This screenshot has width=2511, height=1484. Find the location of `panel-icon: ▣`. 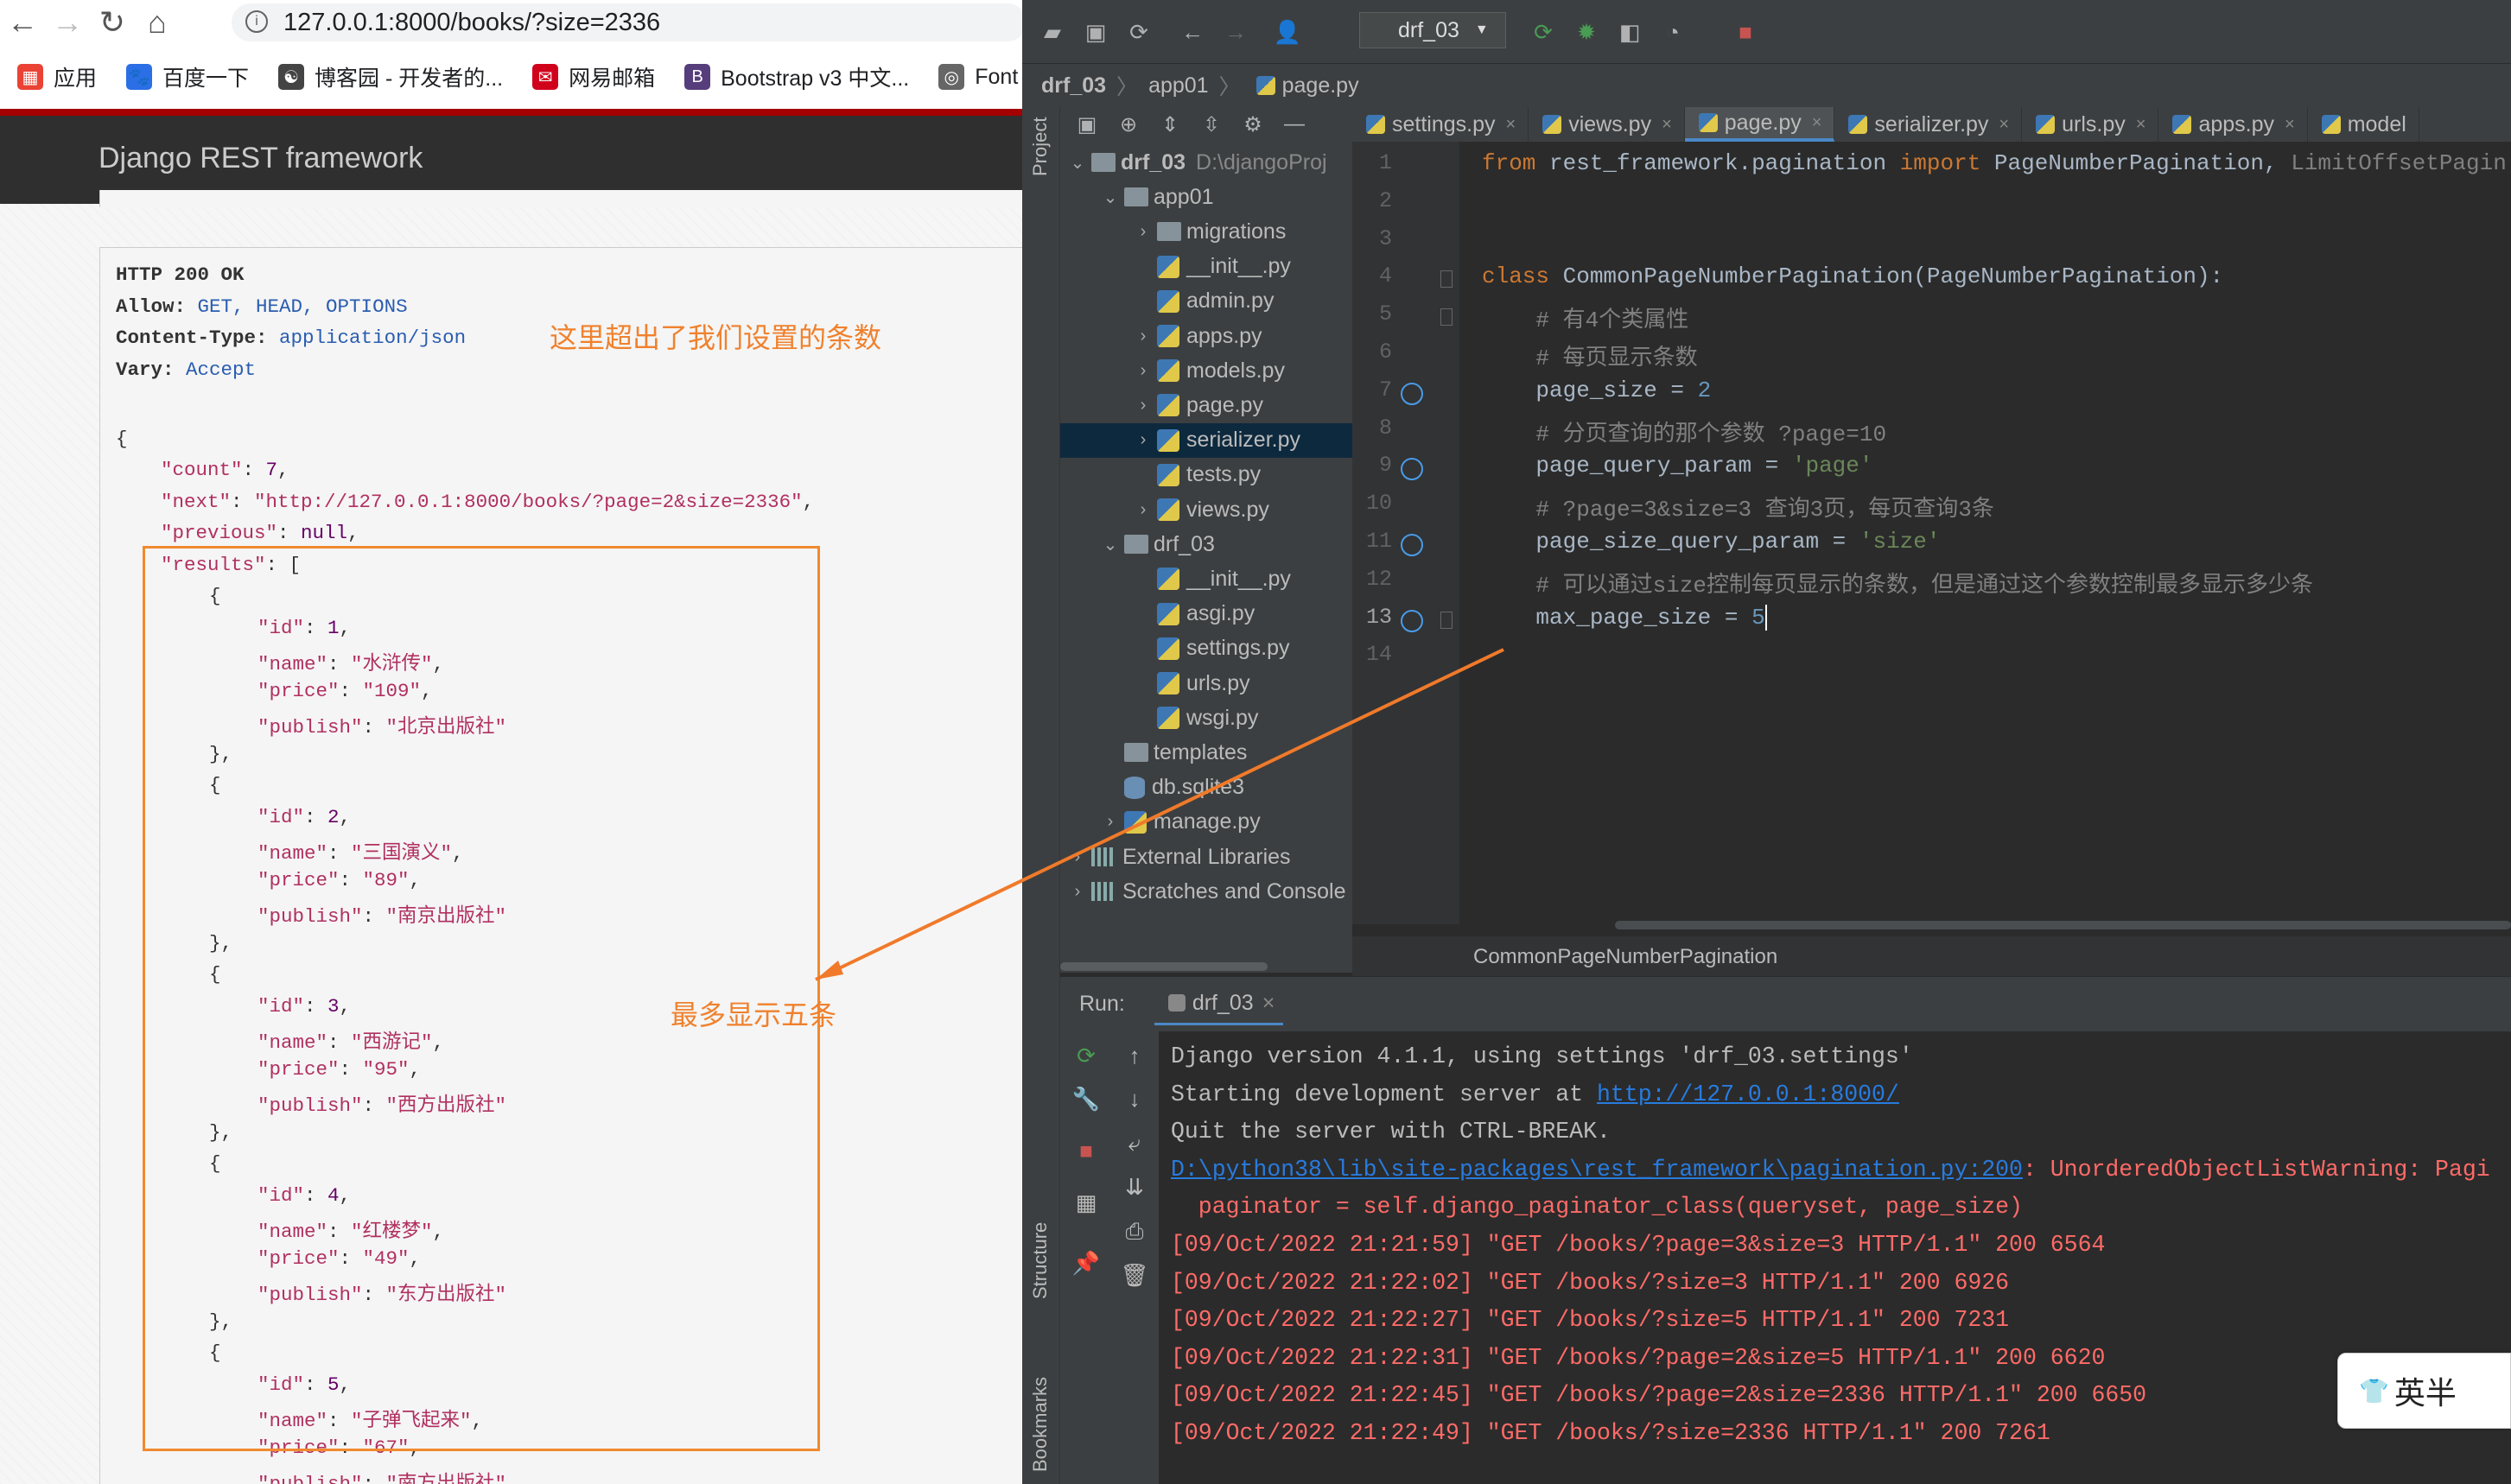

panel-icon: ▣ is located at coordinates (1087, 124).